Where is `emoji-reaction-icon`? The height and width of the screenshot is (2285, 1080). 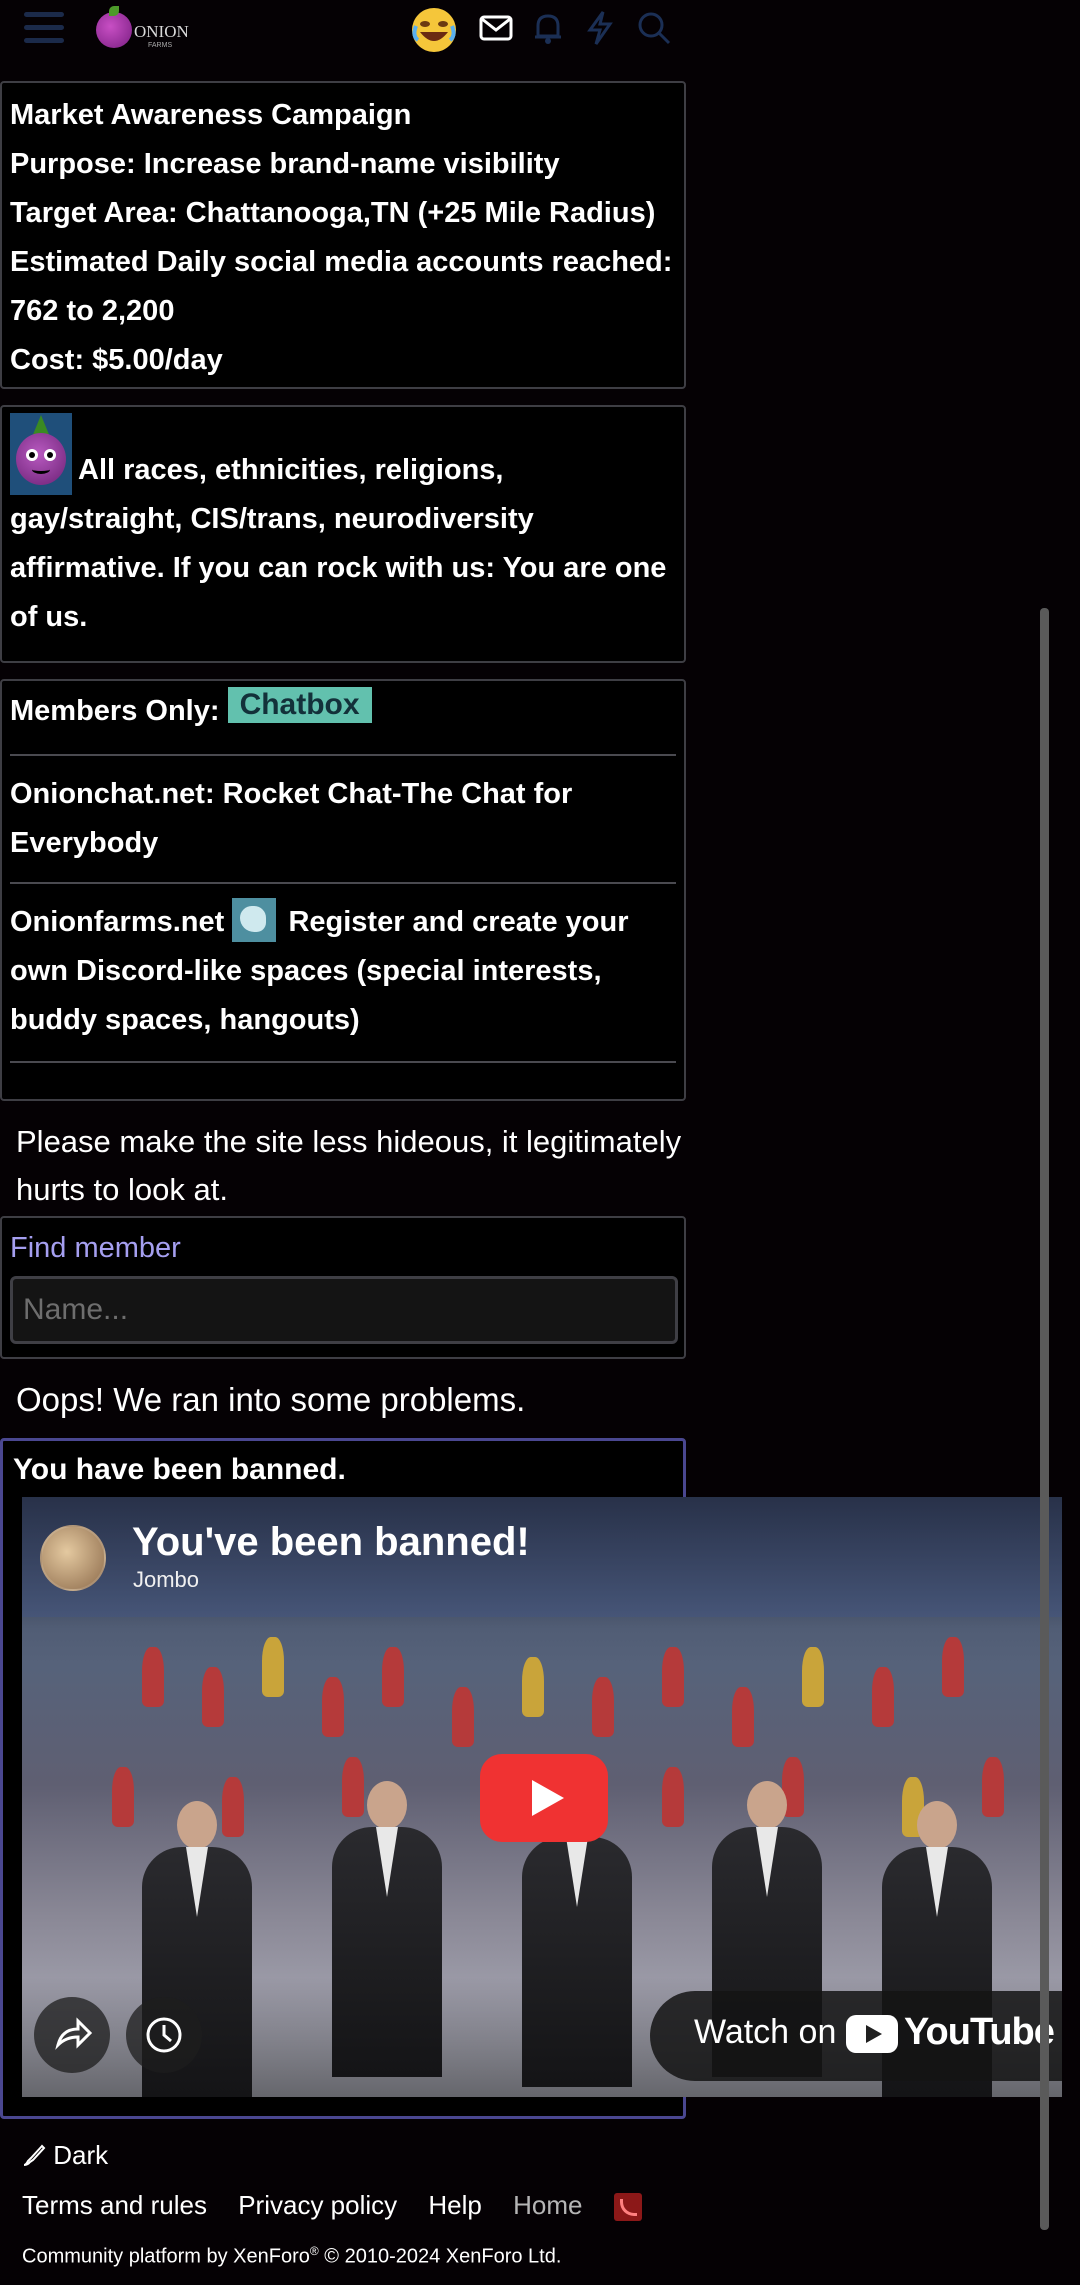 emoji-reaction-icon is located at coordinates (434, 30).